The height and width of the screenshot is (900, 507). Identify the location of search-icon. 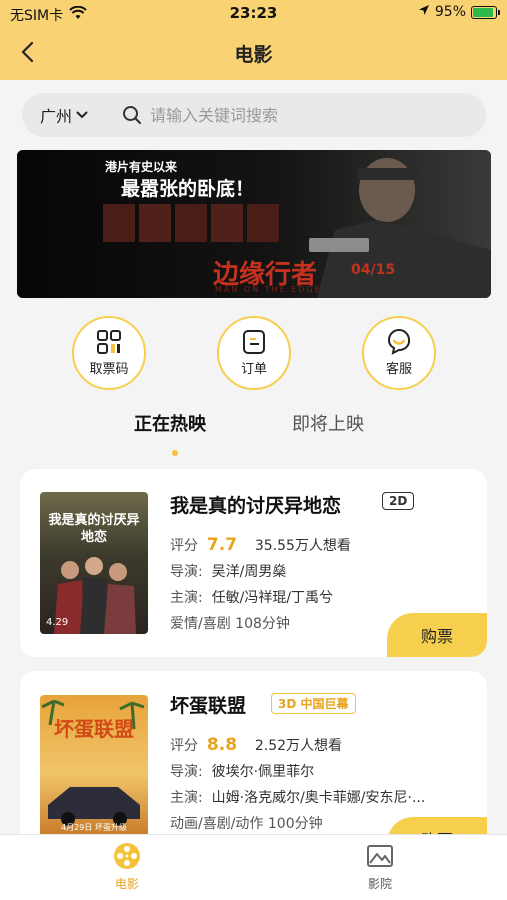
(132, 115).